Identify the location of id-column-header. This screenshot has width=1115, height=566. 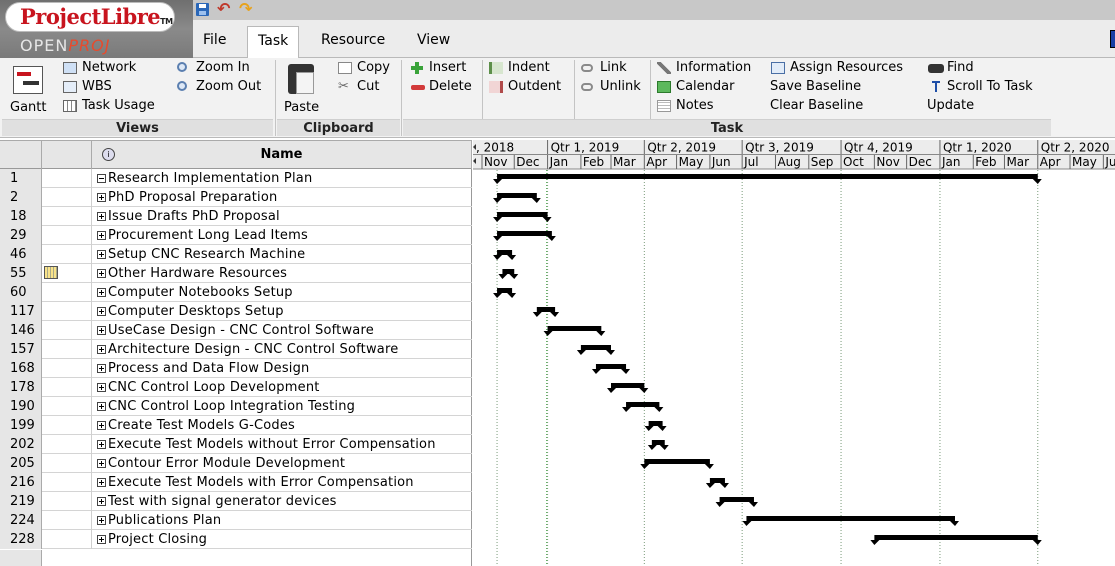
(21, 155).